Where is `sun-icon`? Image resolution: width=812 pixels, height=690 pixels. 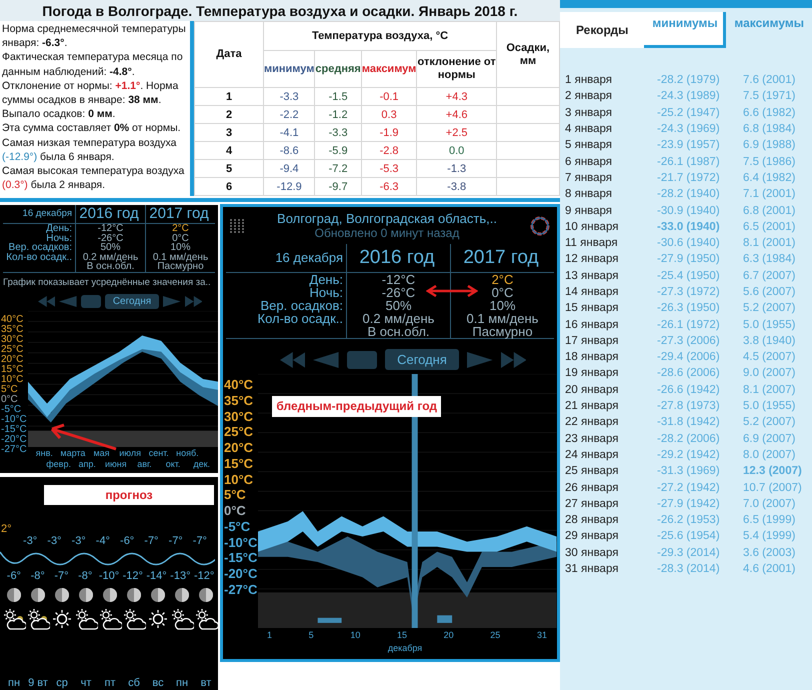 sun-icon is located at coordinates (62, 619).